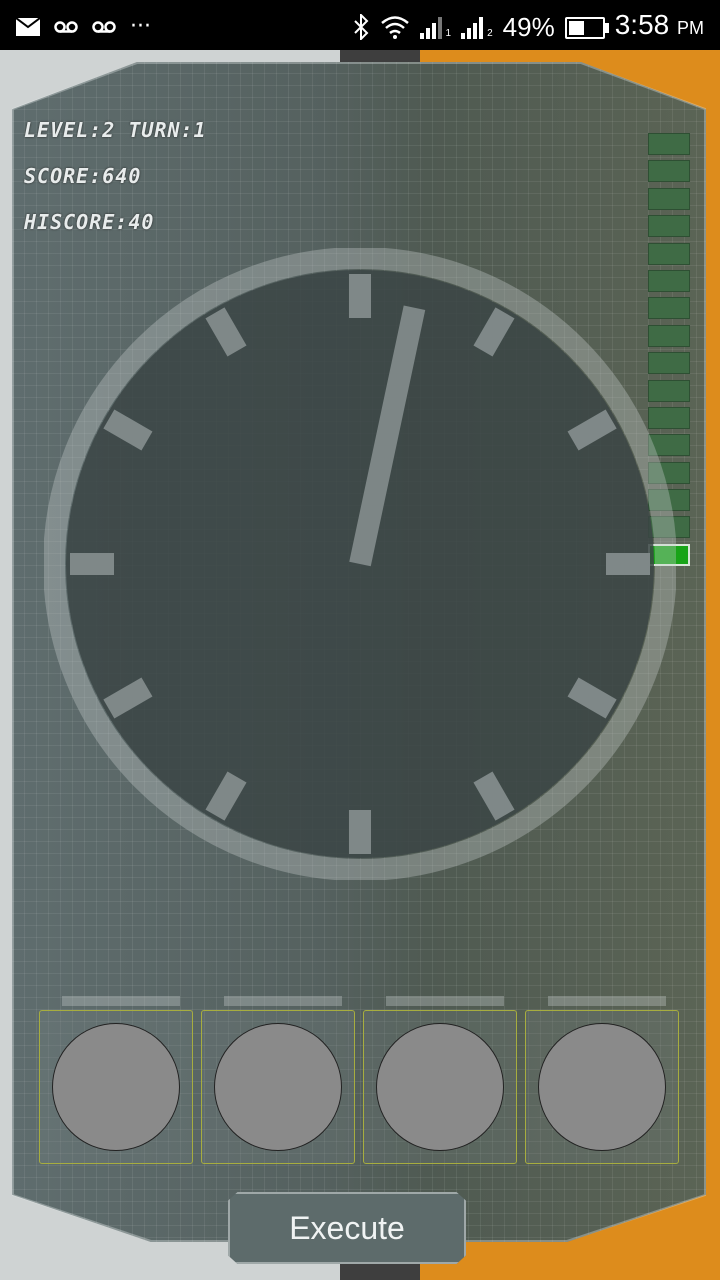 The width and height of the screenshot is (720, 1280). What do you see at coordinates (83, 176) in the screenshot?
I see `score-text: SCORE:640` at bounding box center [83, 176].